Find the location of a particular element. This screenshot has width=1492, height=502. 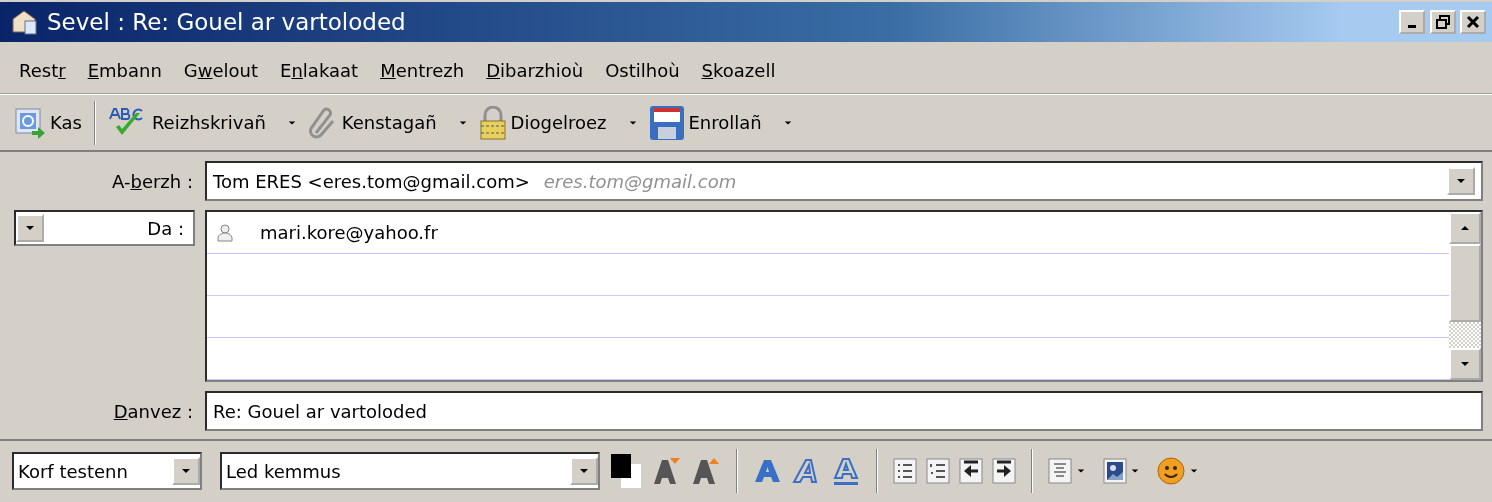

menu-item: Embann is located at coordinates (124, 70).